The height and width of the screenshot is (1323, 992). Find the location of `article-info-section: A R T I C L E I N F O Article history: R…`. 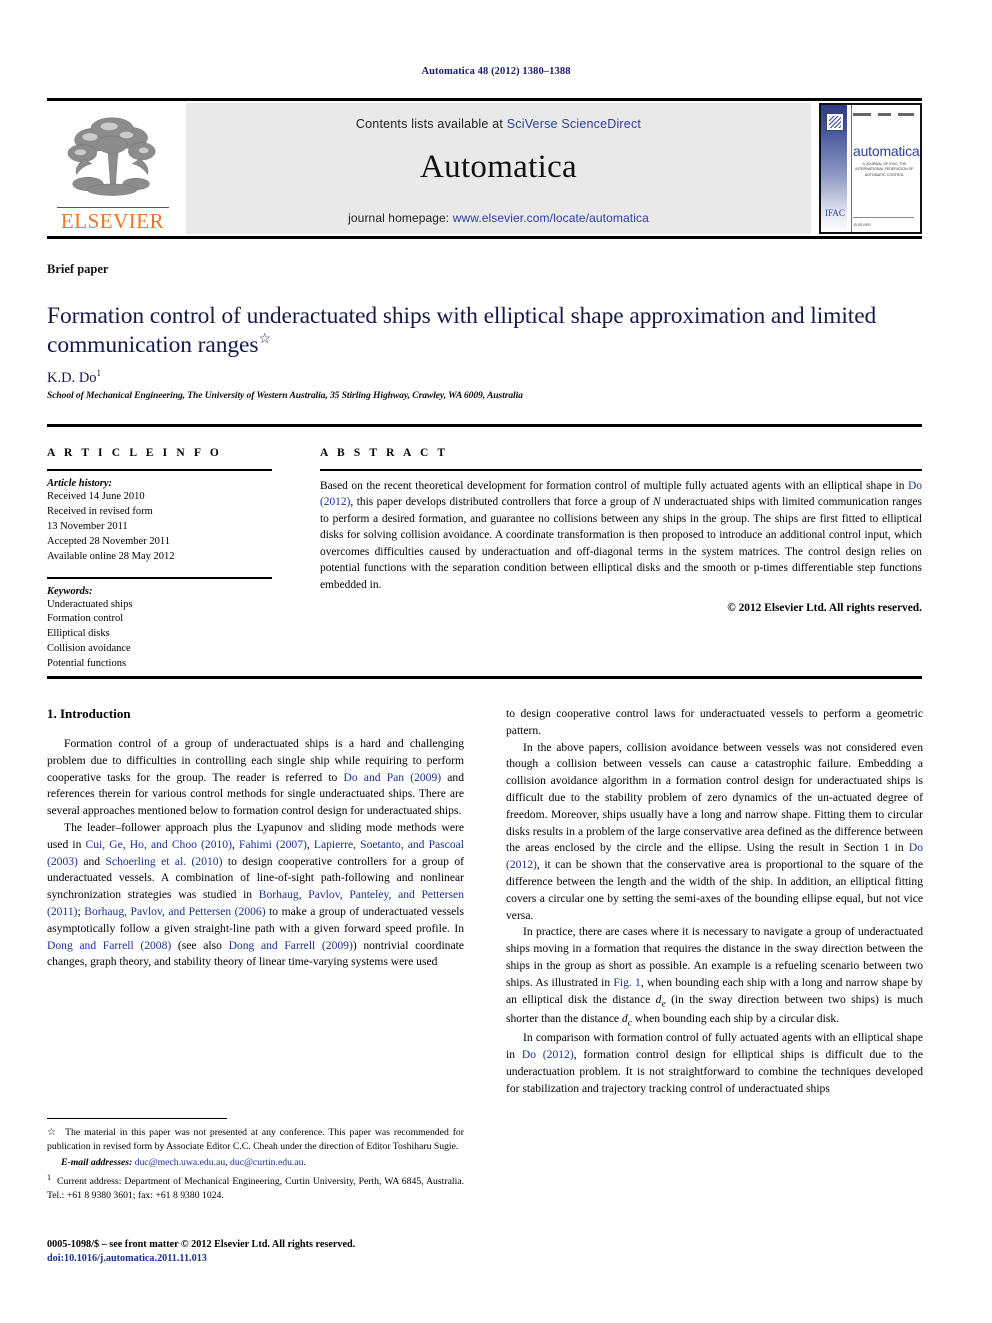

article-info-section: A R T I C L E I N F O Article history: R… is located at coordinates (159, 559).